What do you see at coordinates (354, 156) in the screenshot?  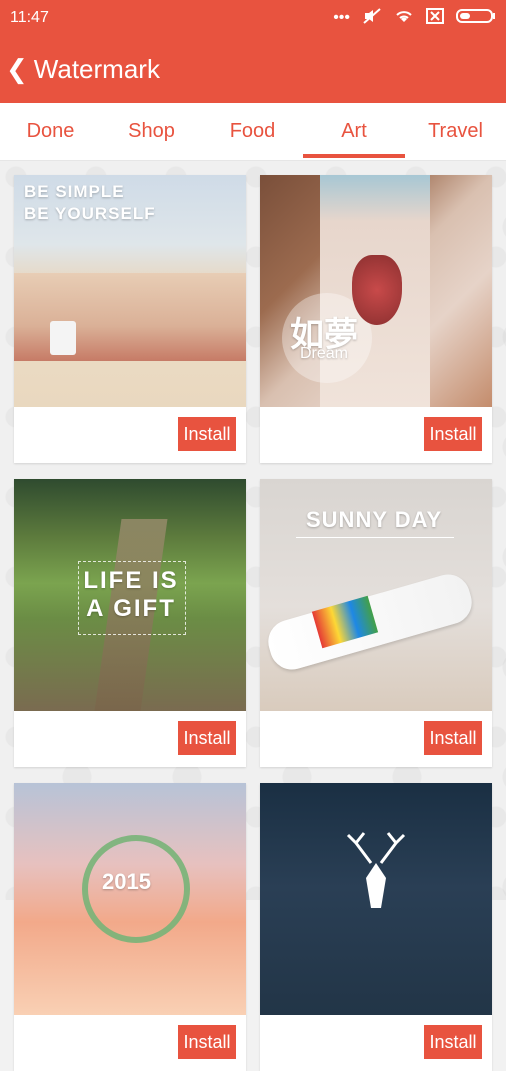 I see `active-tab-indicator` at bounding box center [354, 156].